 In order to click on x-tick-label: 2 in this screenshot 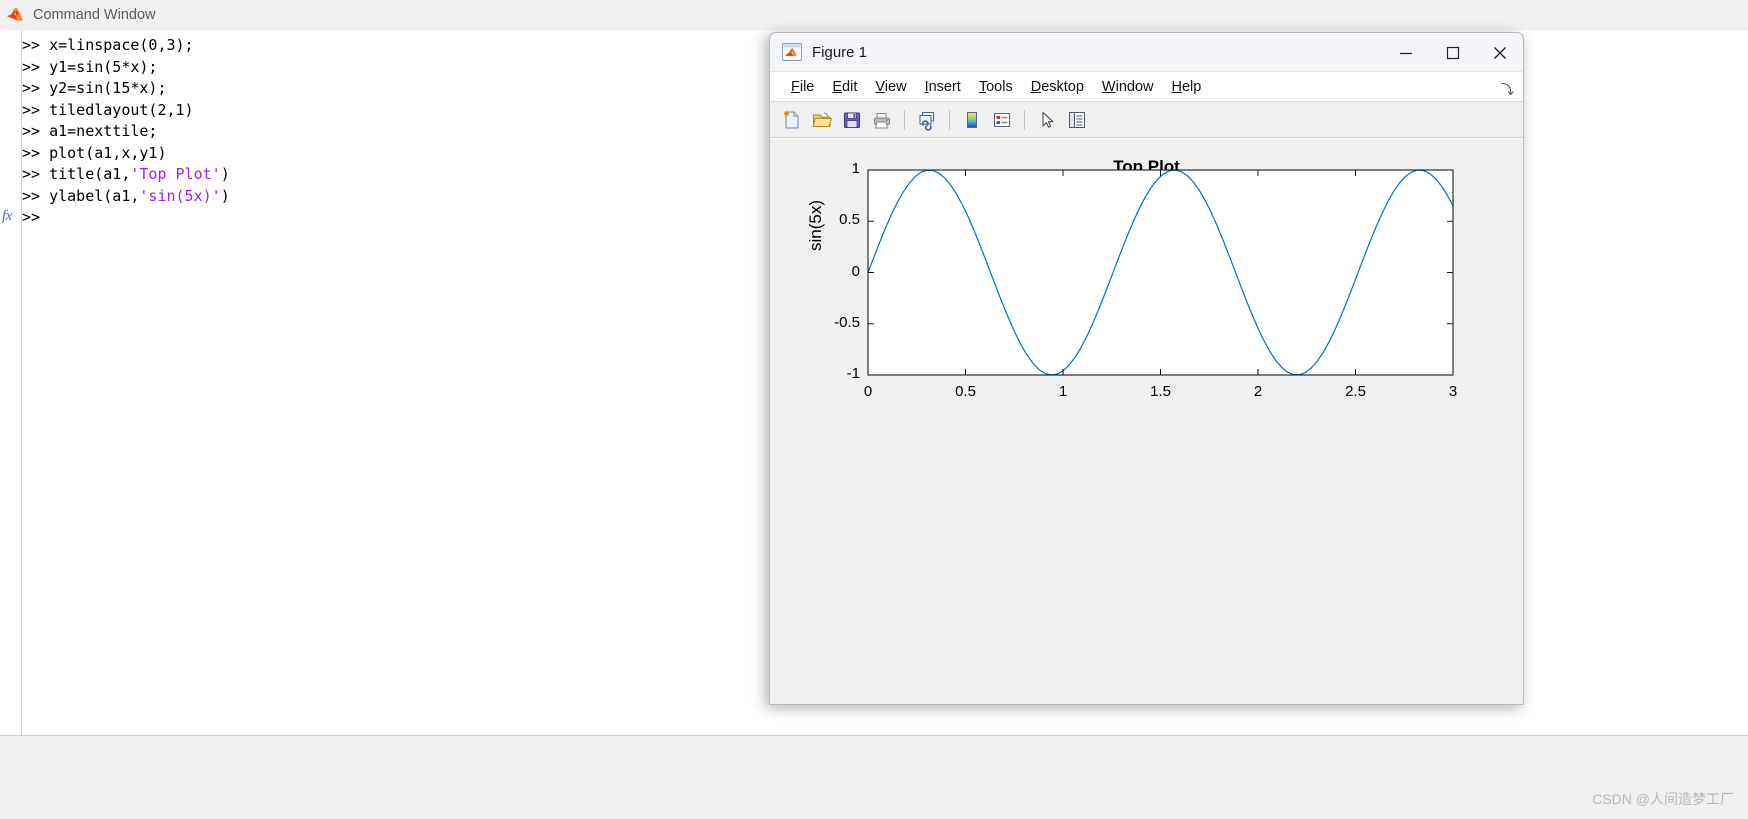, I will do `click(1258, 391)`.